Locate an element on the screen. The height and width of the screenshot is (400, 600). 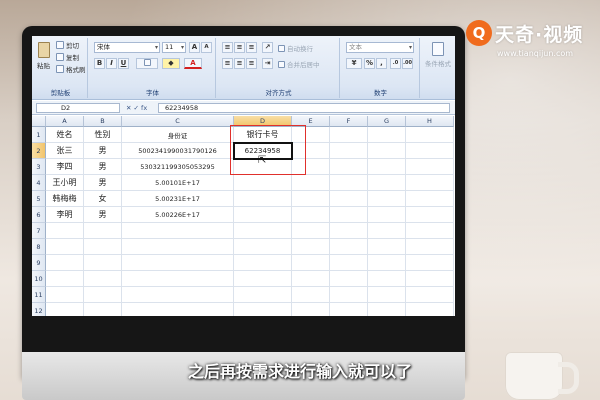
row-header-9: 9 is located at coordinates (39, 263).